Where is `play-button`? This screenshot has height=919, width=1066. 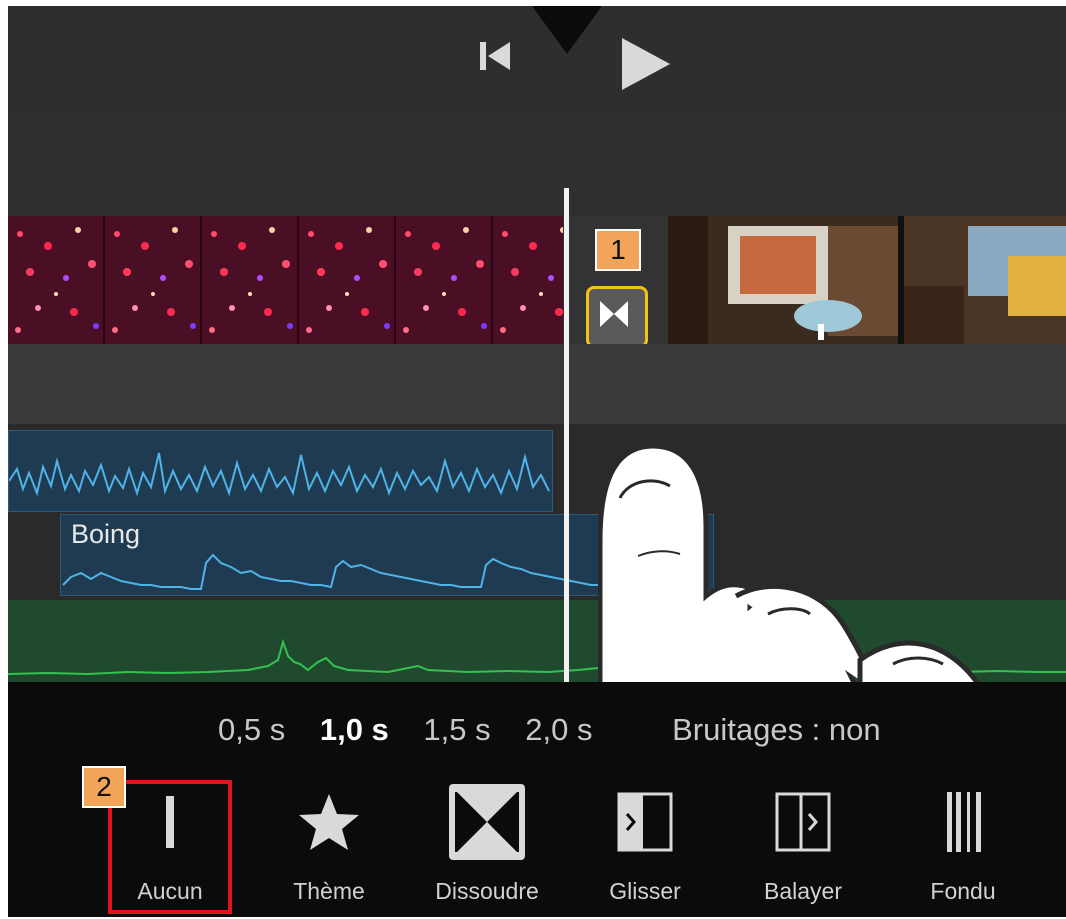 play-button is located at coordinates (646, 64).